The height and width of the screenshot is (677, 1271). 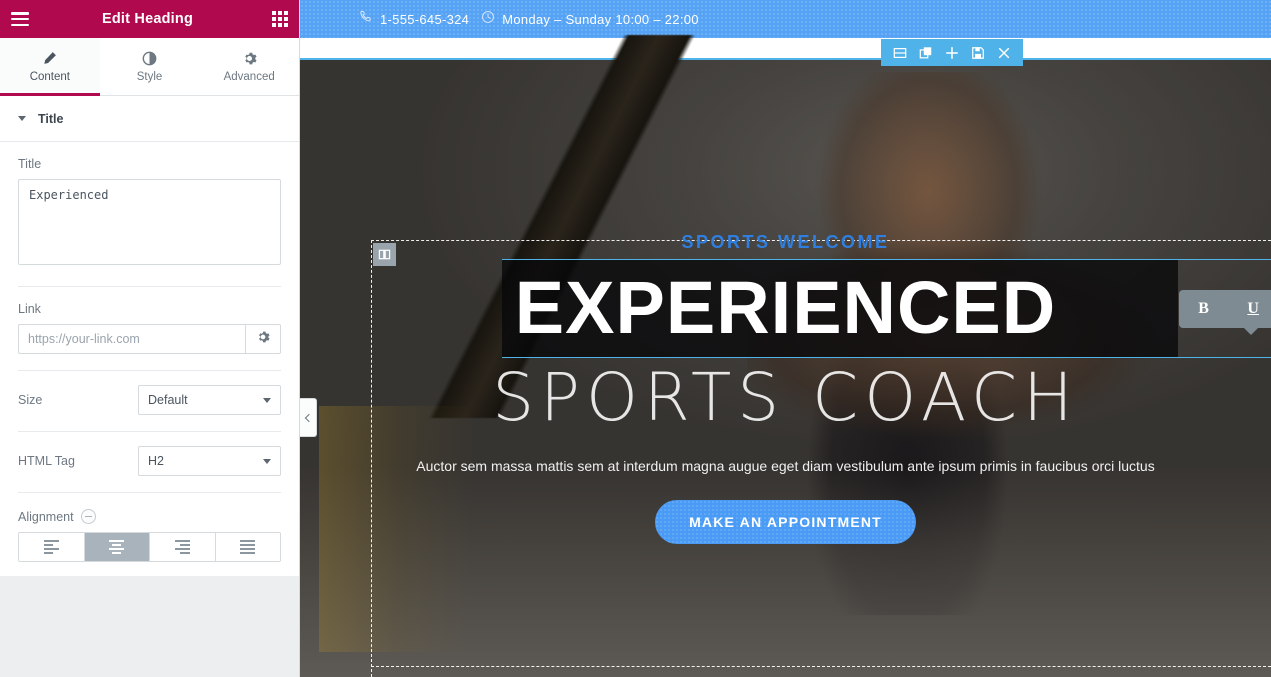 I want to click on close-icon, so click(x=1004, y=53).